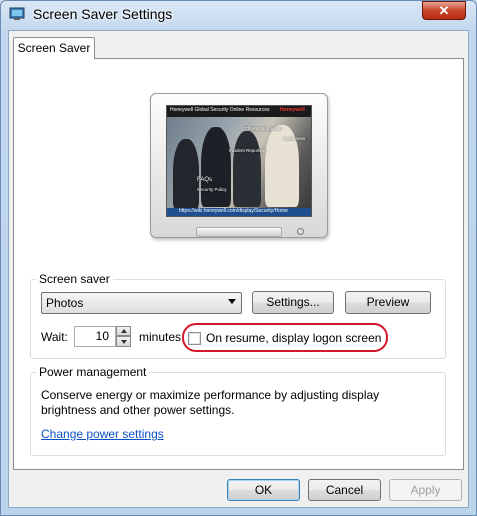 The height and width of the screenshot is (516, 477). I want to click on title-bar: Screen Saver Settings ✕, so click(238, 15).